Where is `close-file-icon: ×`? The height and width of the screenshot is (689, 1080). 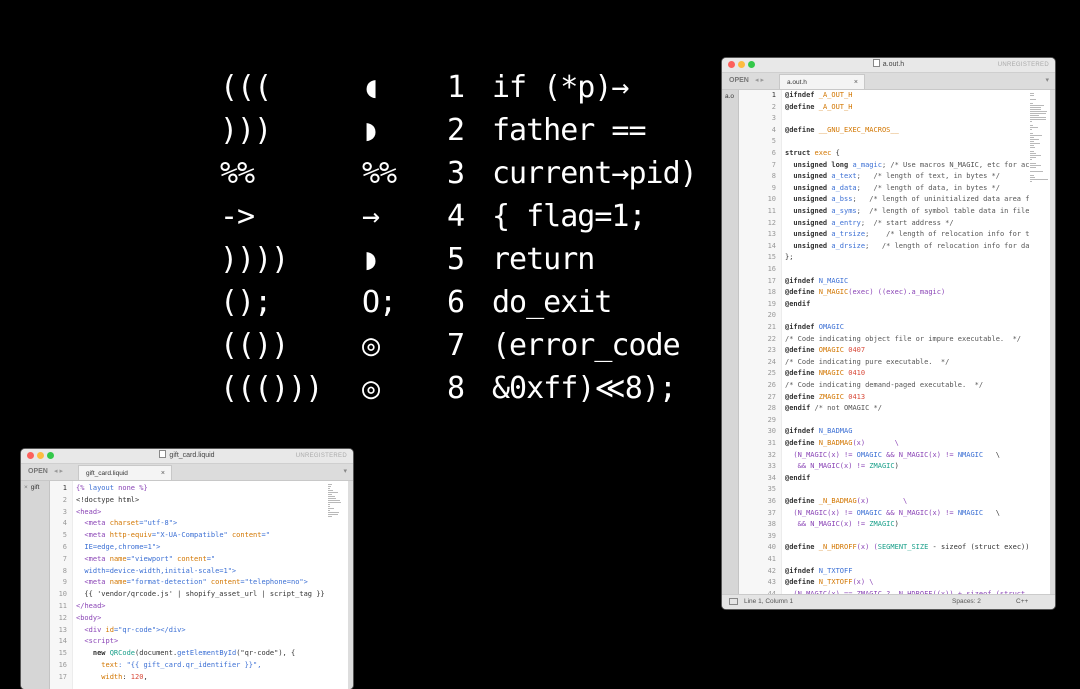 close-file-icon: × is located at coordinates (26, 487).